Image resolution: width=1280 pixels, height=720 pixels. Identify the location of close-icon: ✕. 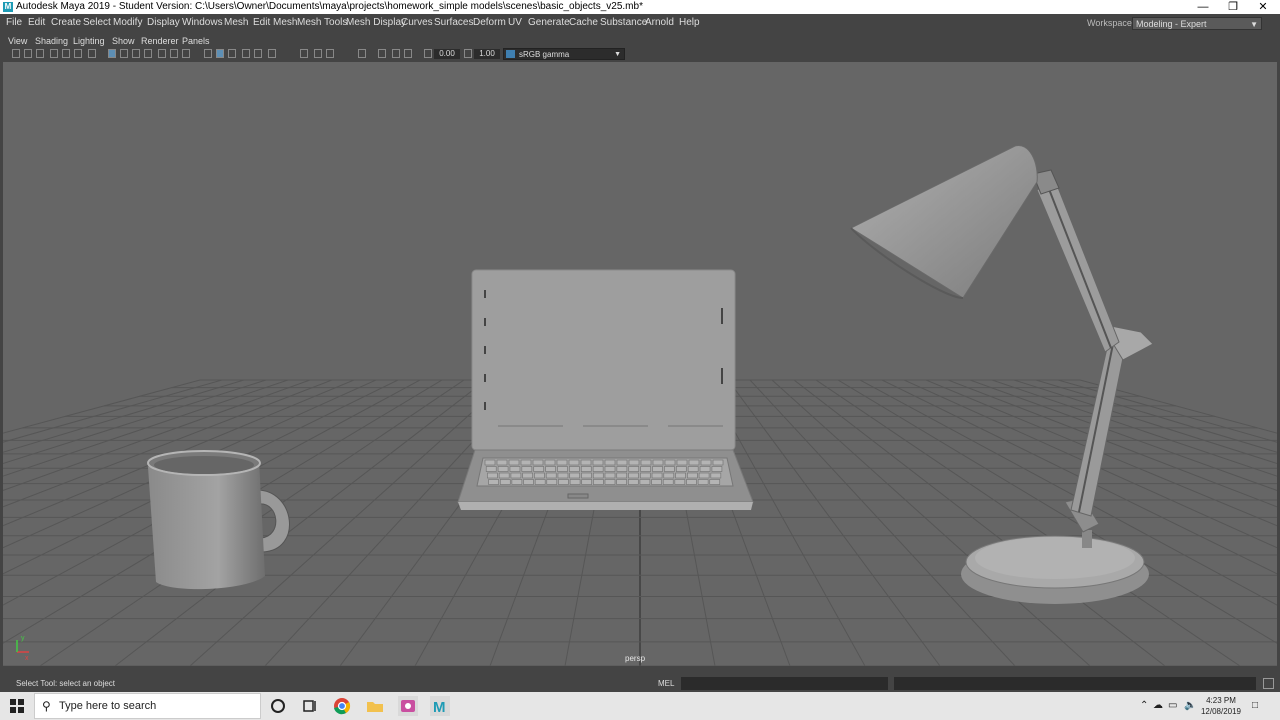
(1263, 7).